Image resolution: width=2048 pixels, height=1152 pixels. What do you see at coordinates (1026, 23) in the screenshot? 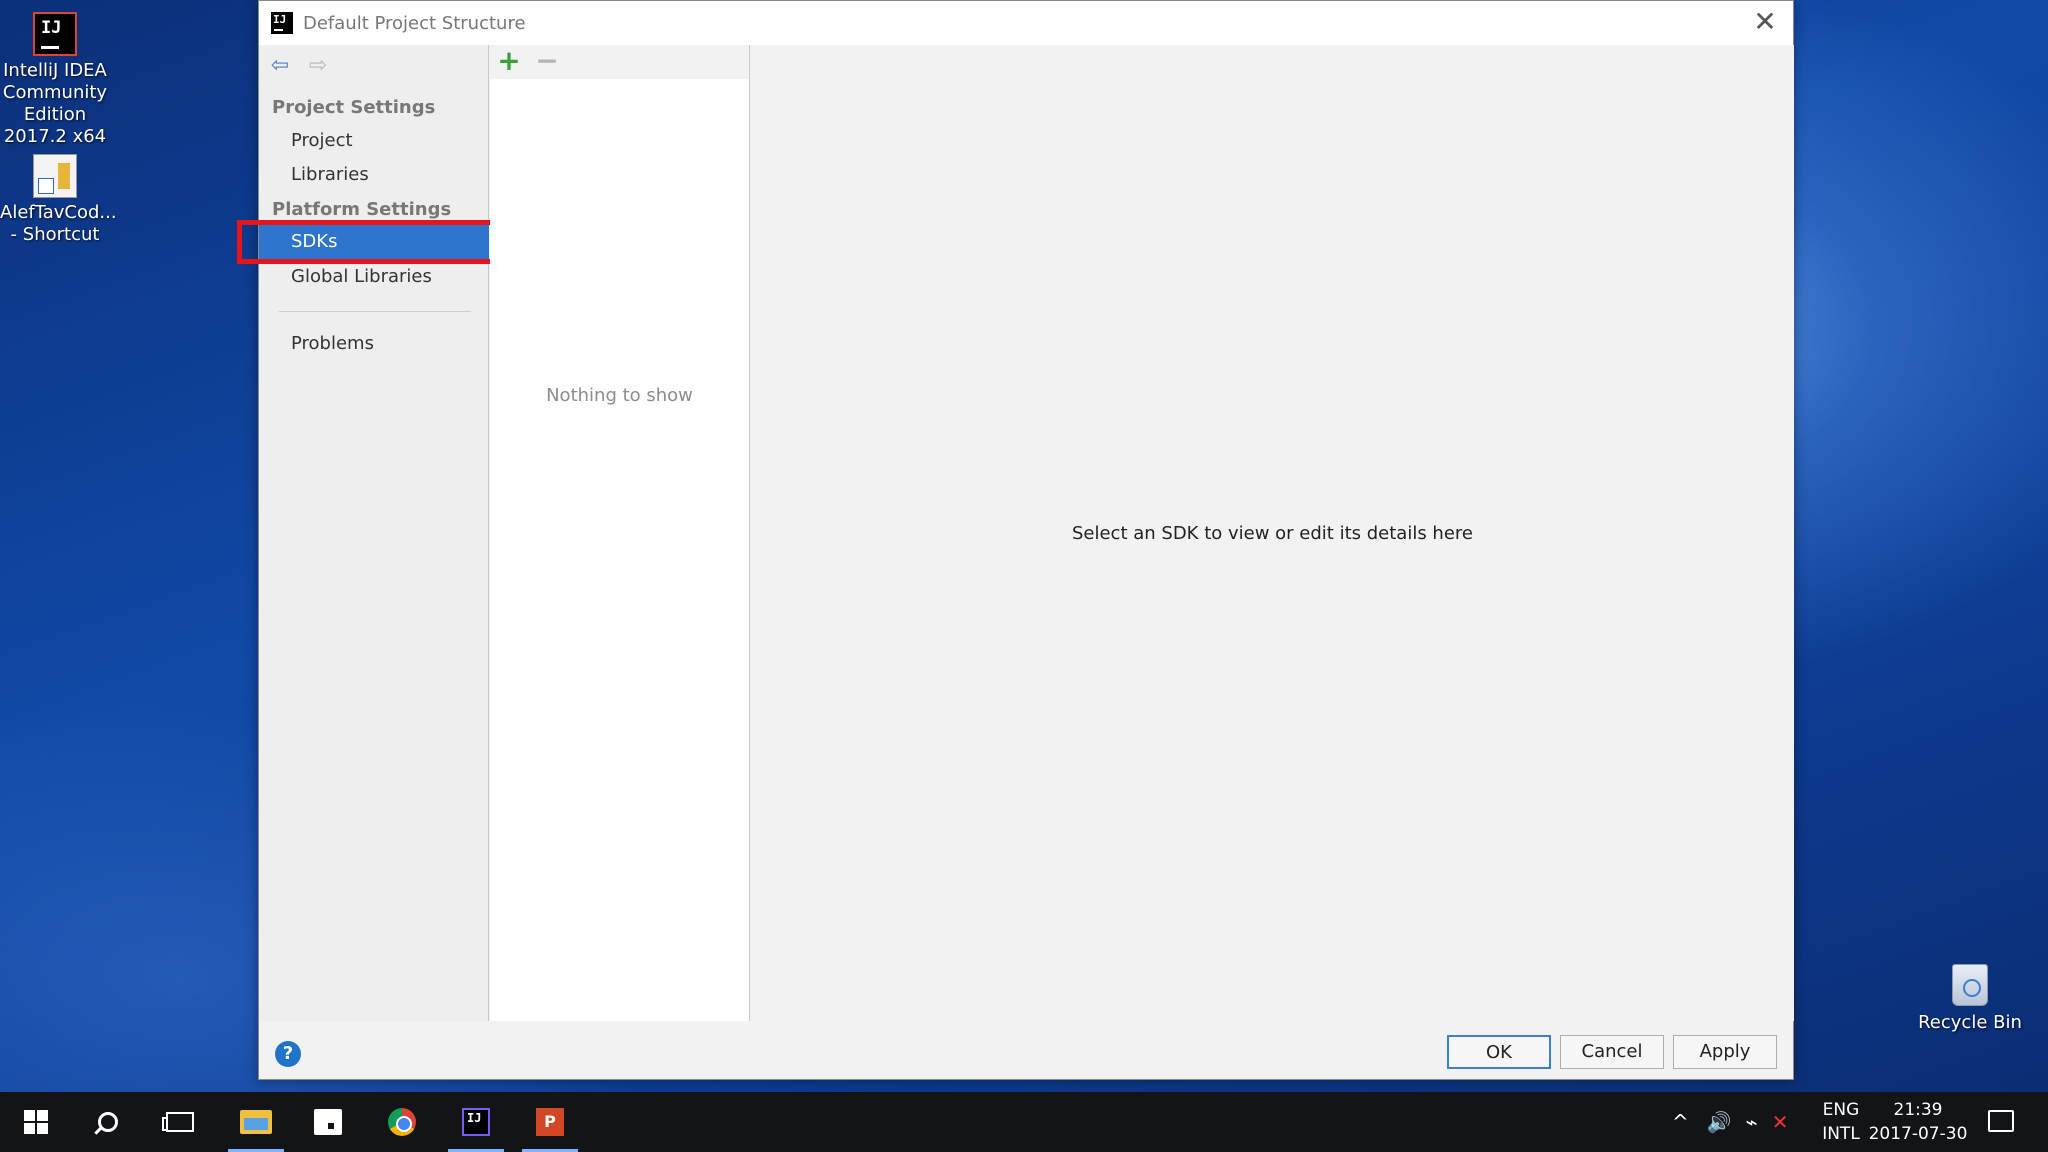
I see `dialog-titlebar: IJ Default Project Structure ✕` at bounding box center [1026, 23].